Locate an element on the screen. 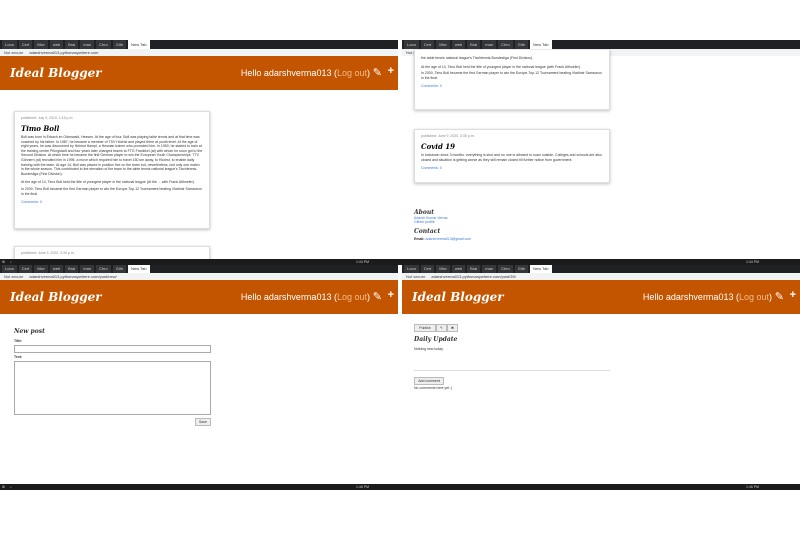  text-textarea is located at coordinates (112, 388).